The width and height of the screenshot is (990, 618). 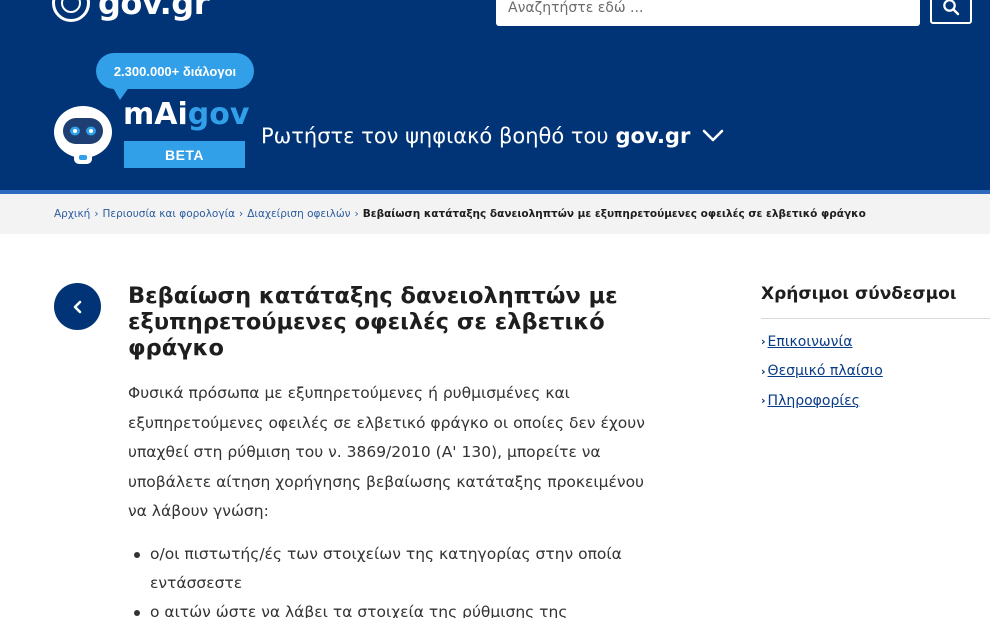 I want to click on breadcrumb-debt-management: Διαχείριση οφειλών, so click(x=298, y=214).